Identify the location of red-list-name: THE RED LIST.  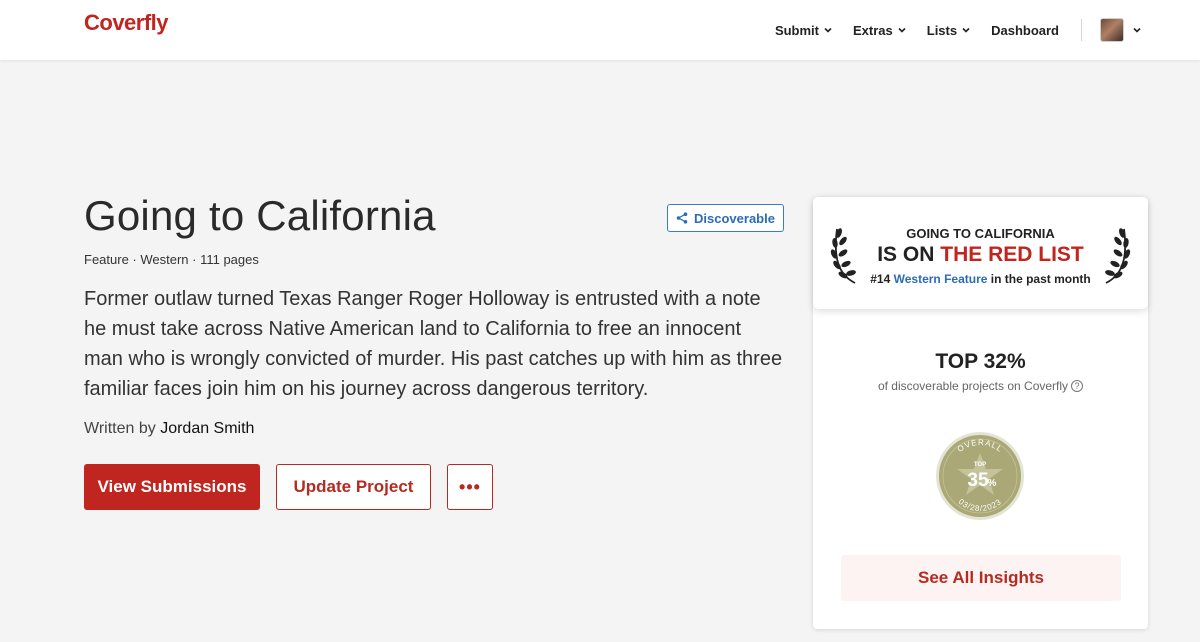
(1012, 254).